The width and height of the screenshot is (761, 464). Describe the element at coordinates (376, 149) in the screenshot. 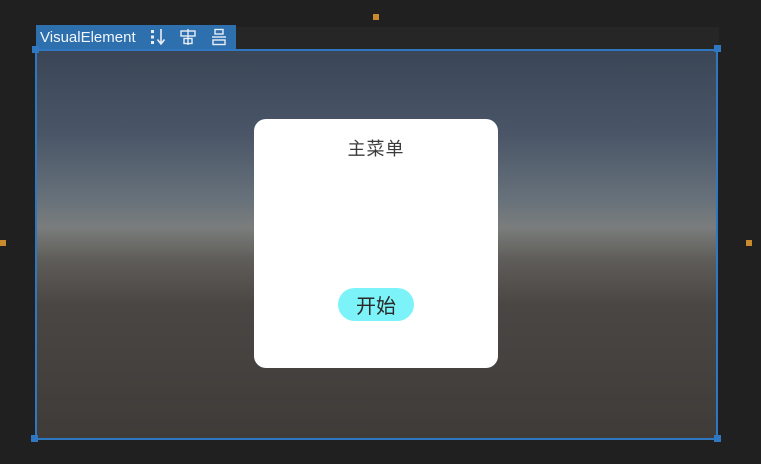

I see `main-menu-title: 主菜单` at that location.